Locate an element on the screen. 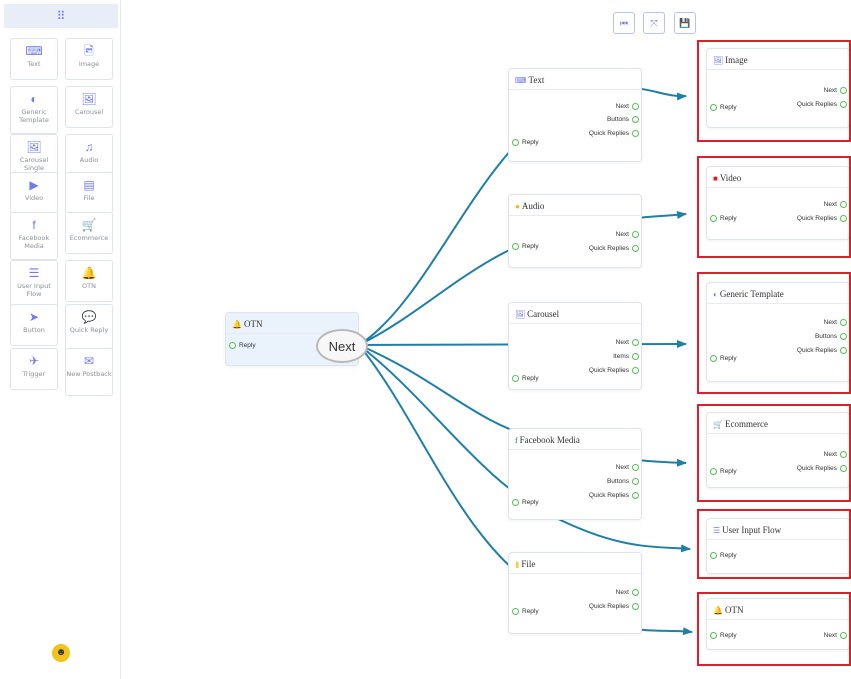 Image resolution: width=851 pixels, height=679 pixels. next-output-badge: Next is located at coordinates (342, 346).